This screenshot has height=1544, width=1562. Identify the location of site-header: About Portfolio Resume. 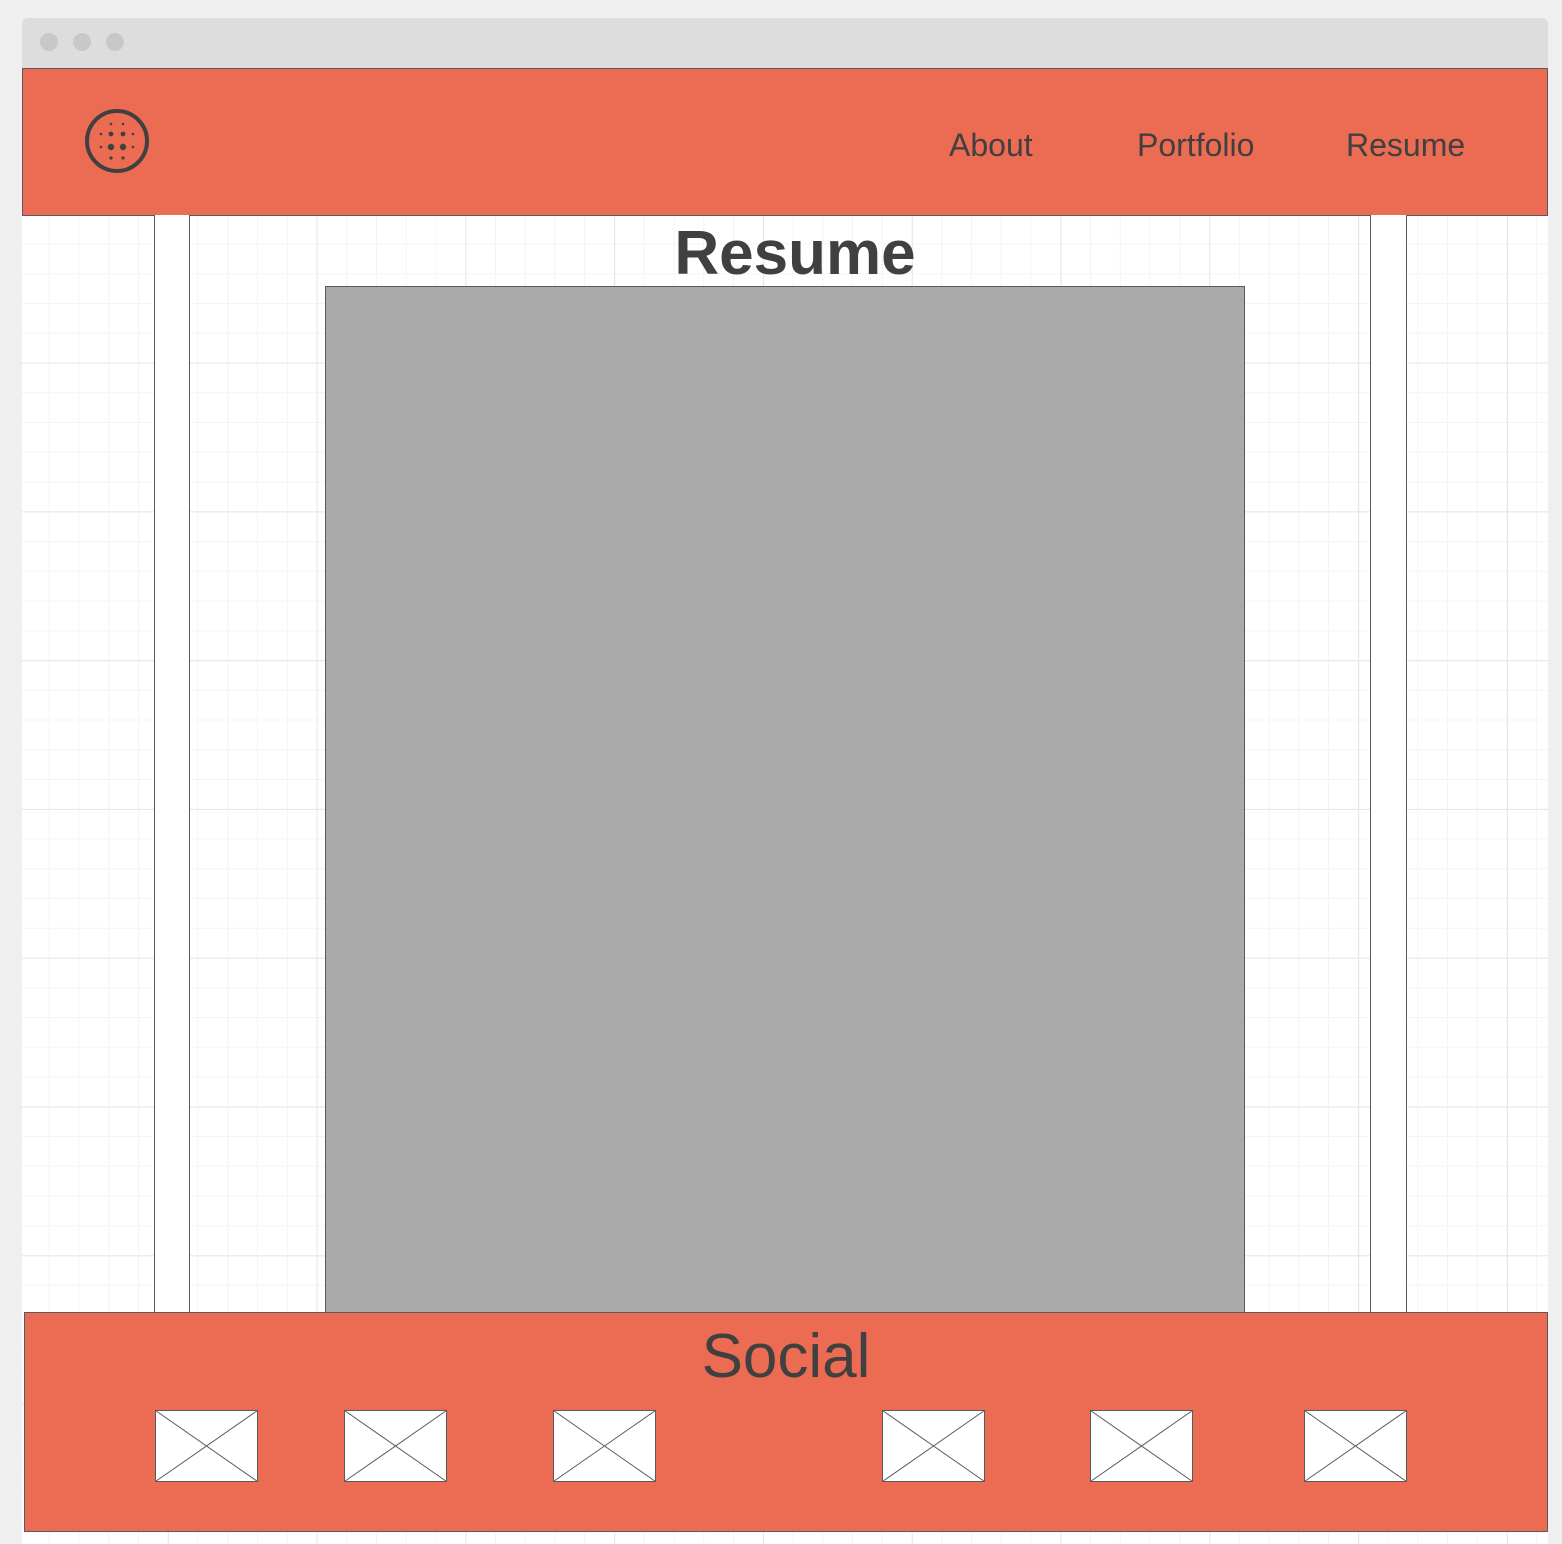
(785, 142).